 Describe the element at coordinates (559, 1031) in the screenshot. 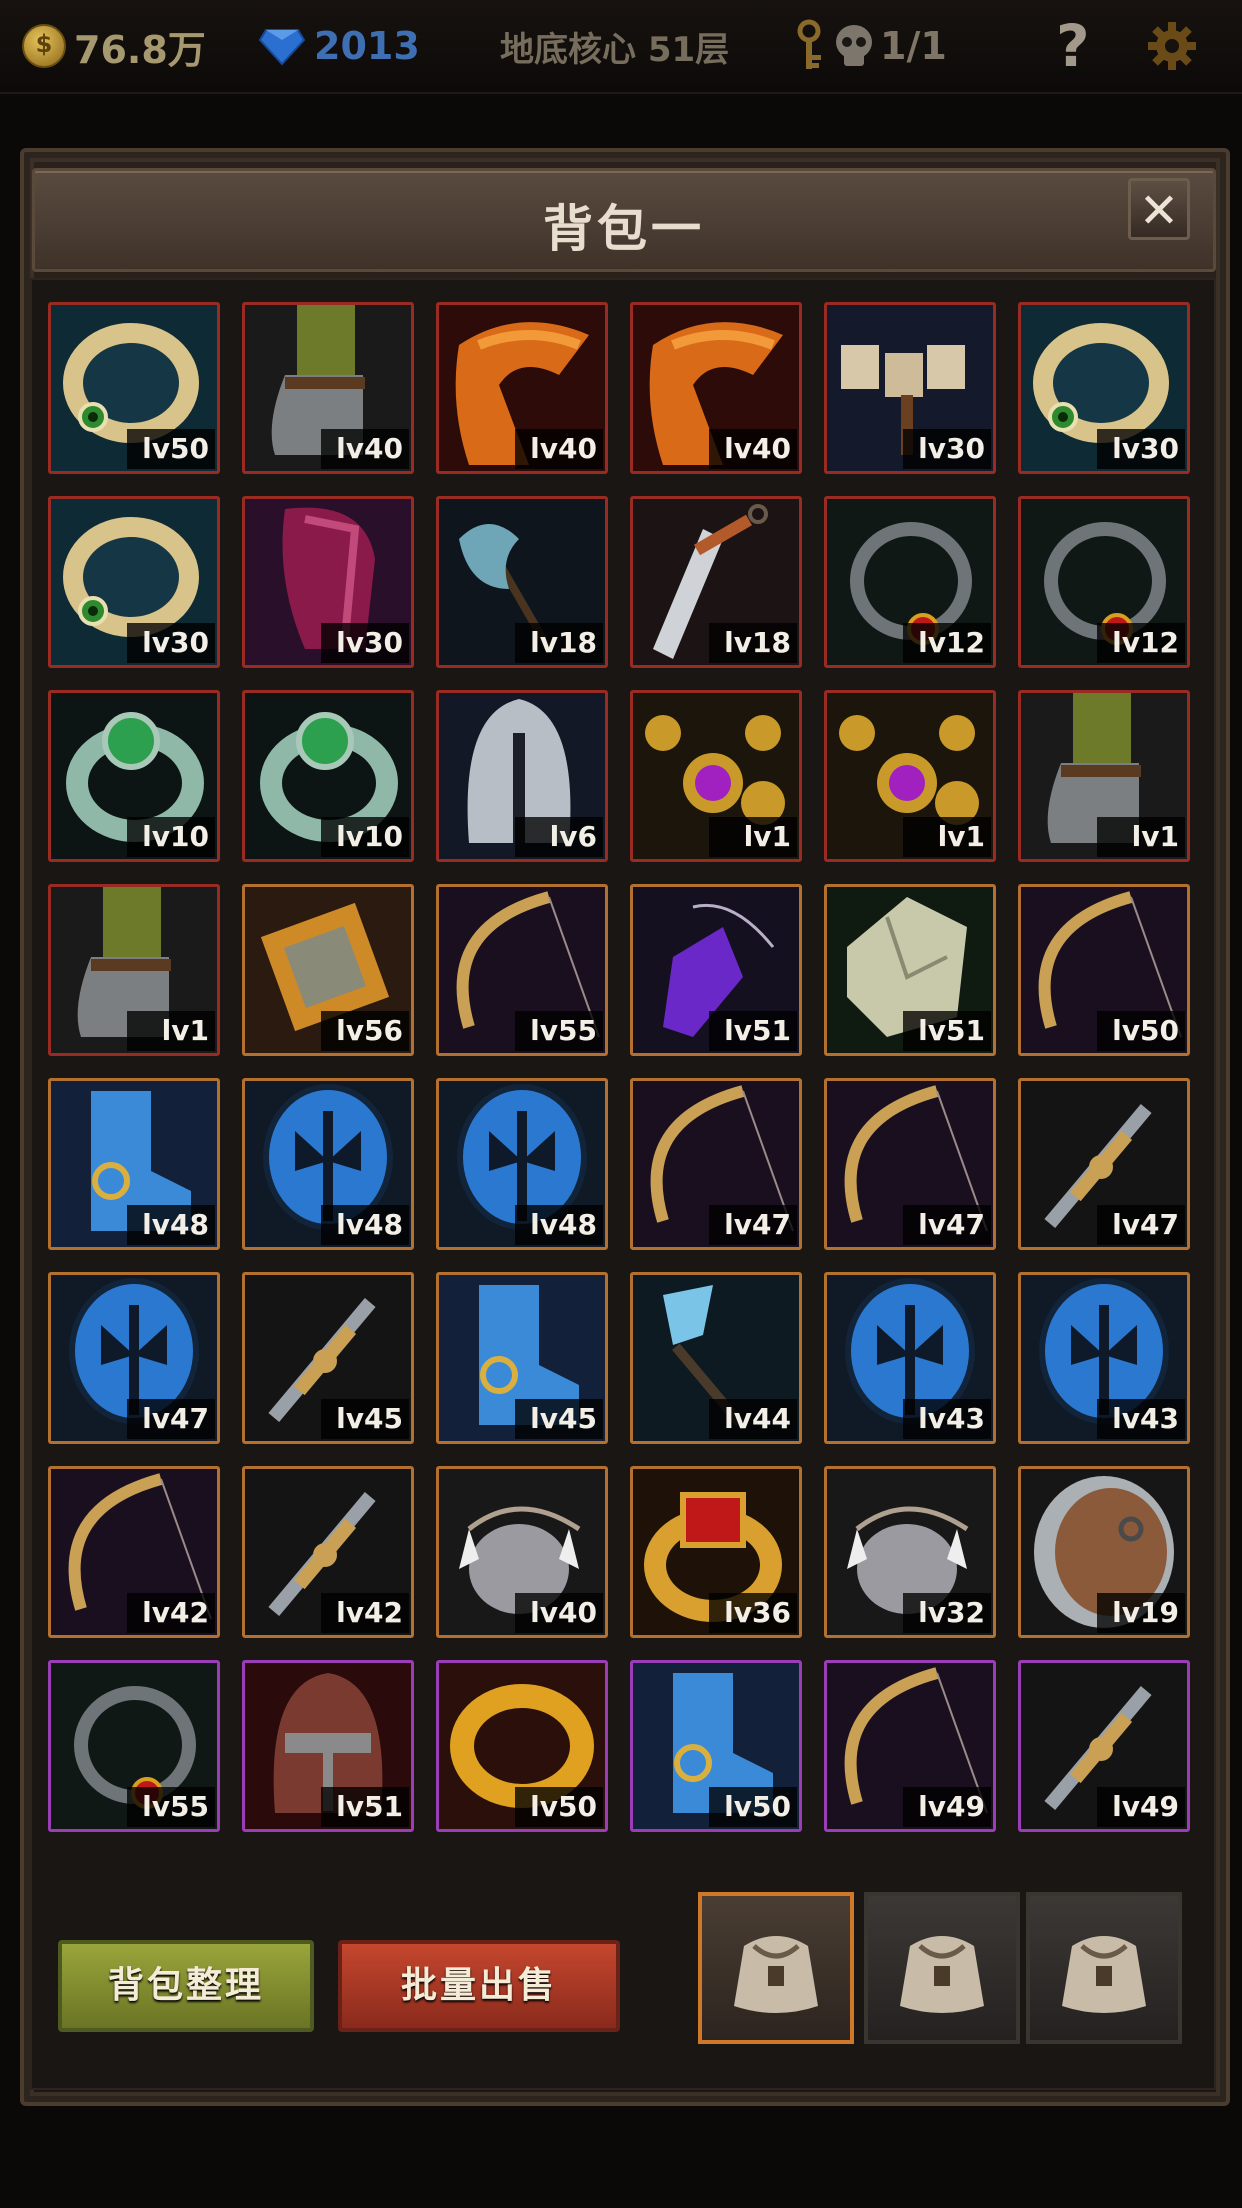

I see `item-level-label: lv55` at that location.